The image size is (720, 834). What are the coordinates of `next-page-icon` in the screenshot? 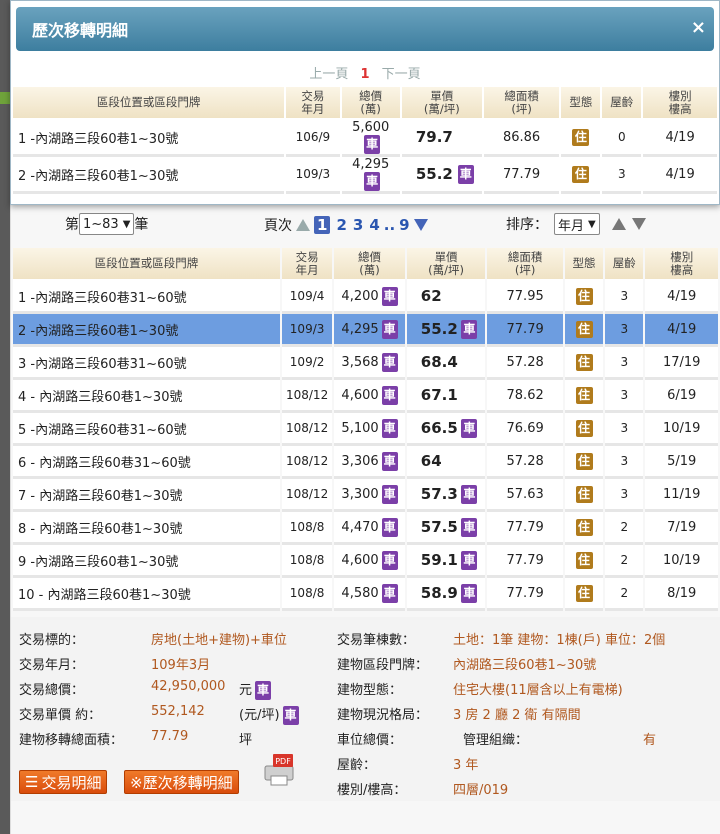 It's located at (420, 225).